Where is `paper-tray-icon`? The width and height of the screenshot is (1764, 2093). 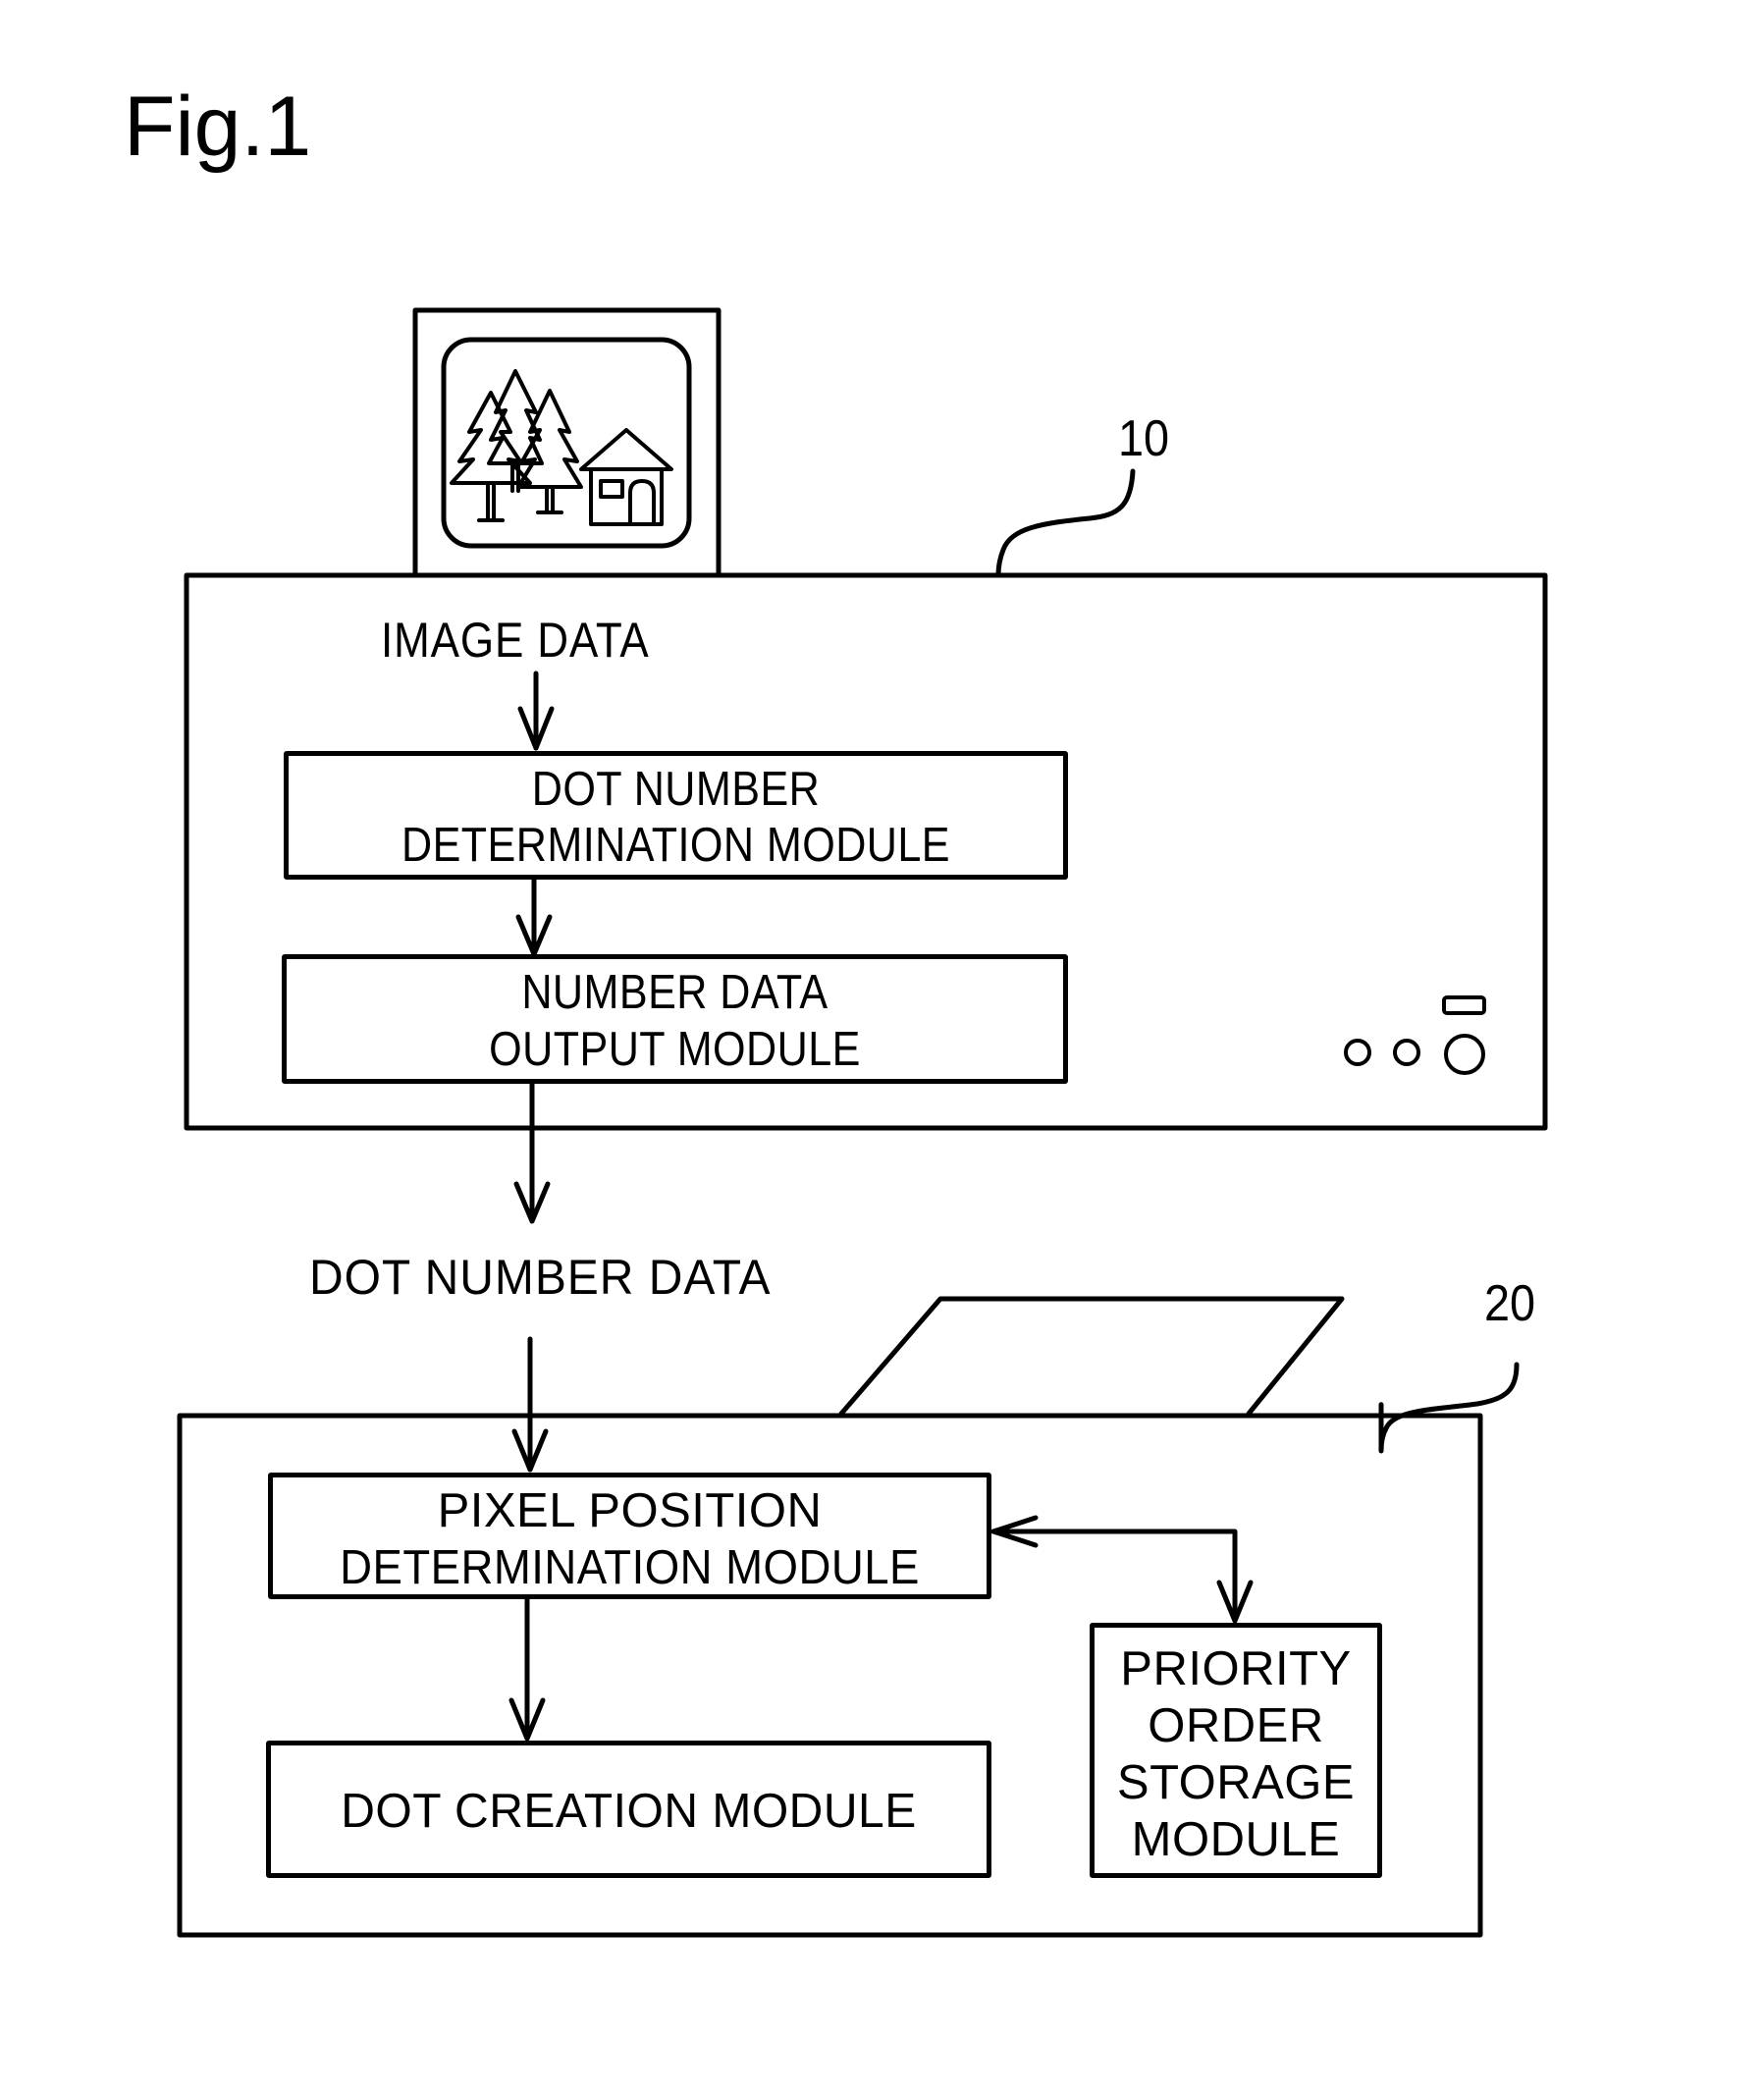
paper-tray-icon is located at coordinates (1091, 1356).